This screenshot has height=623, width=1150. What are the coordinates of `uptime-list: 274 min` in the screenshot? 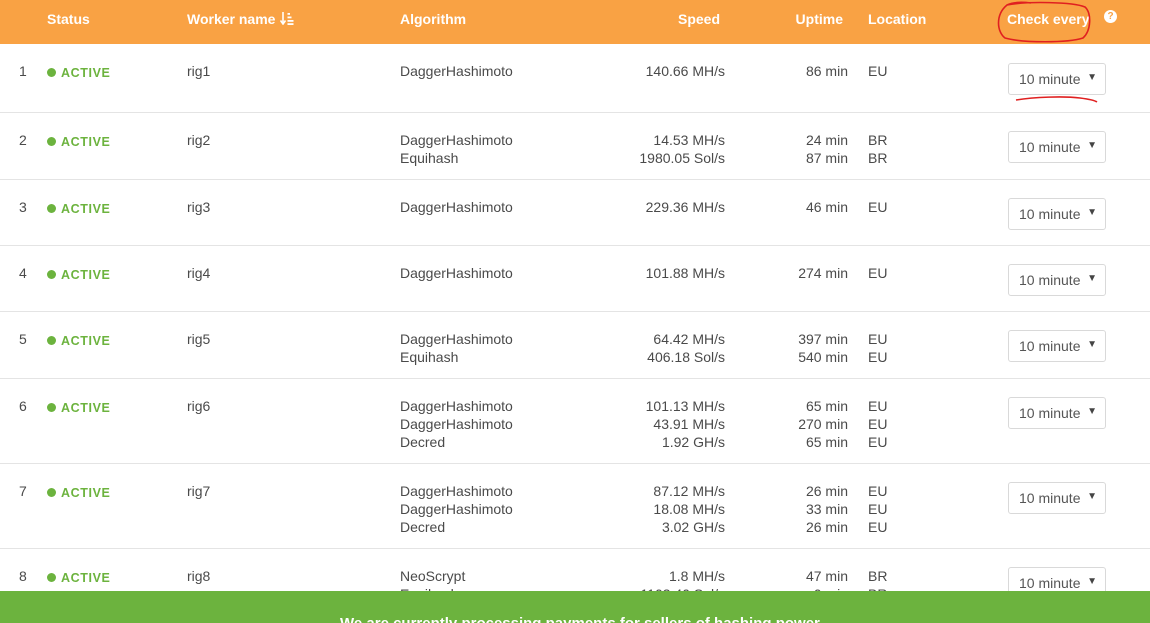 It's located at (823, 273).